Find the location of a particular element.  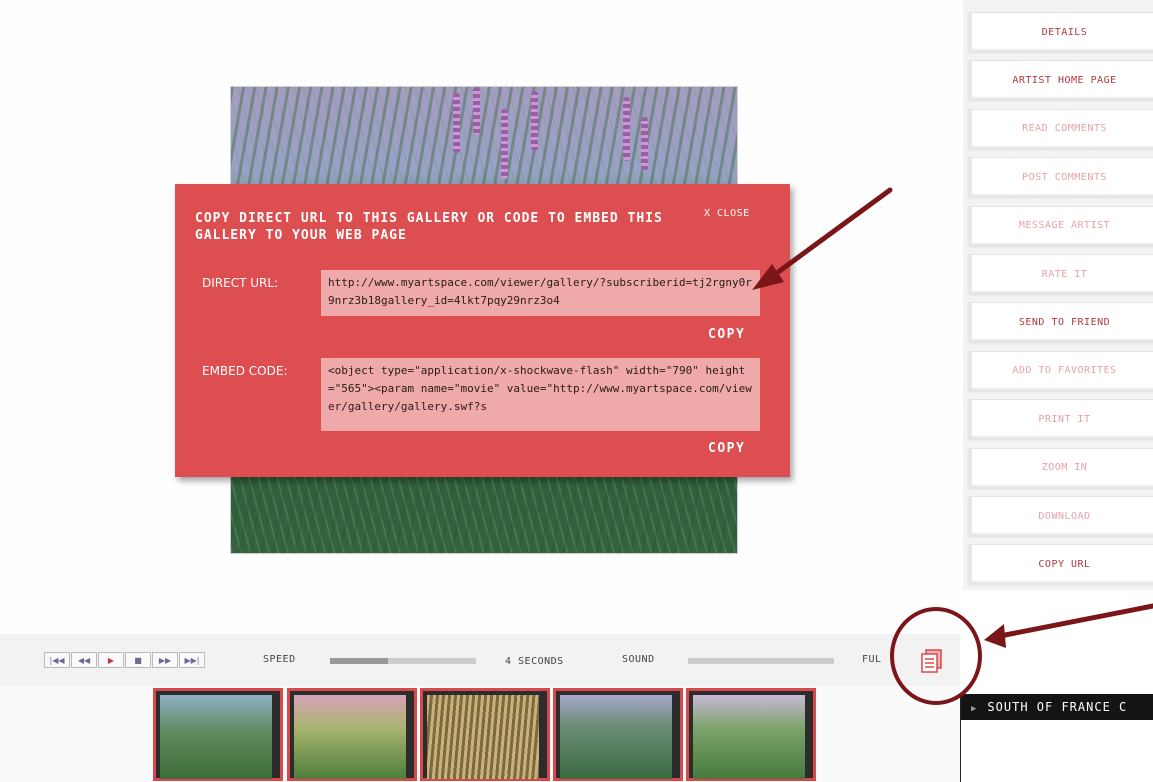

sidebar-item-rate-it: RATE IT is located at coordinates (1060, 274).